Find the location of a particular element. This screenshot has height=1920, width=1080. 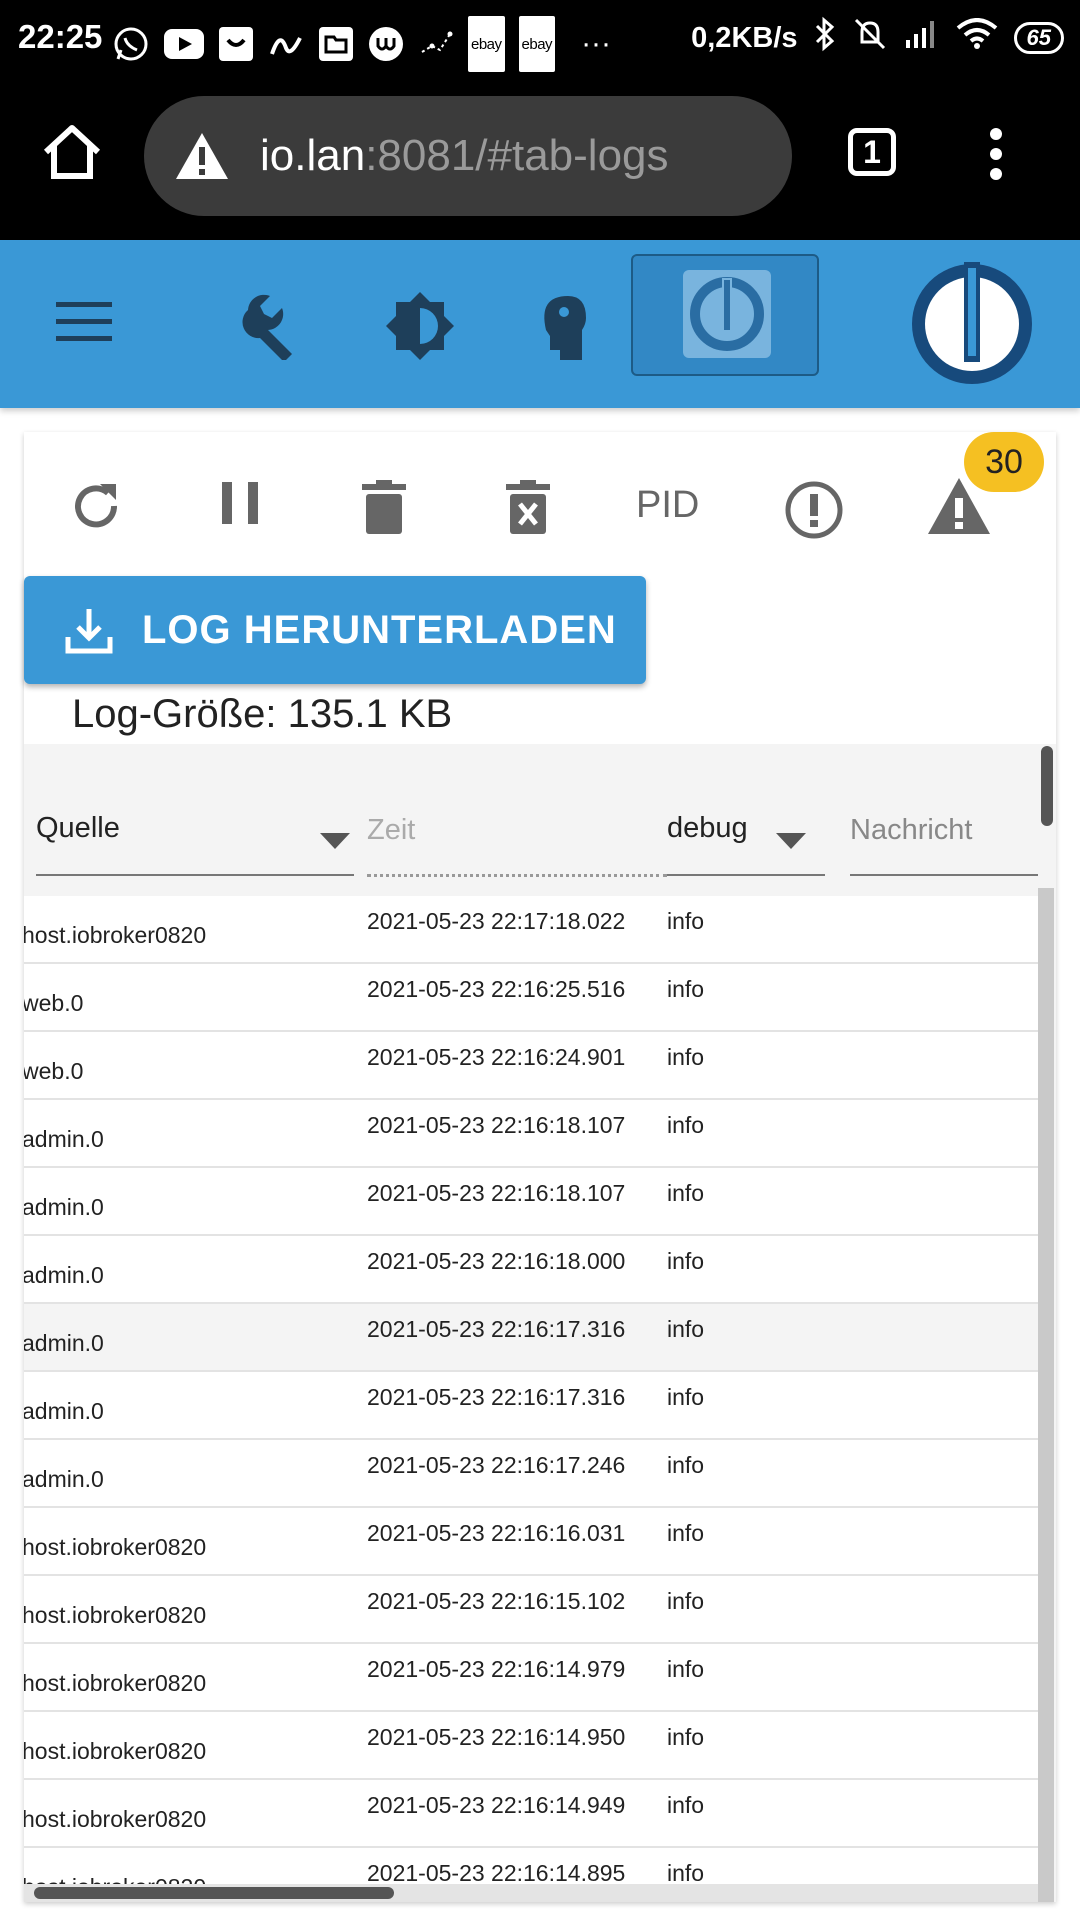

error-filter-icon is located at coordinates (814, 510).